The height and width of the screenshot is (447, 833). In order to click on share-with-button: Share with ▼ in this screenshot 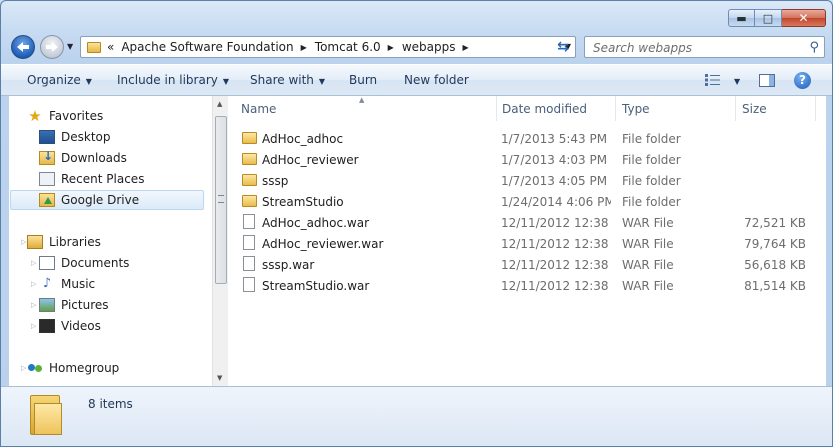, I will do `click(287, 80)`.